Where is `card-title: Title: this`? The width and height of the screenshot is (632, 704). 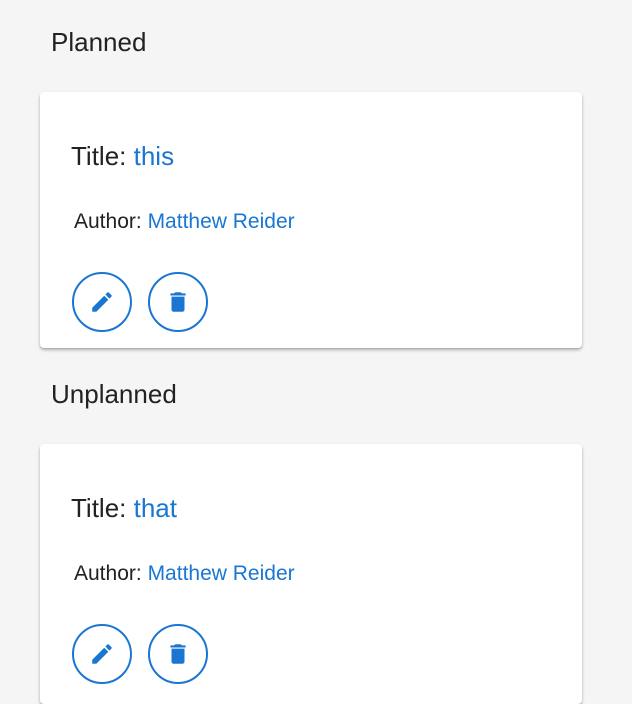
card-title: Title: this is located at coordinates (122, 156).